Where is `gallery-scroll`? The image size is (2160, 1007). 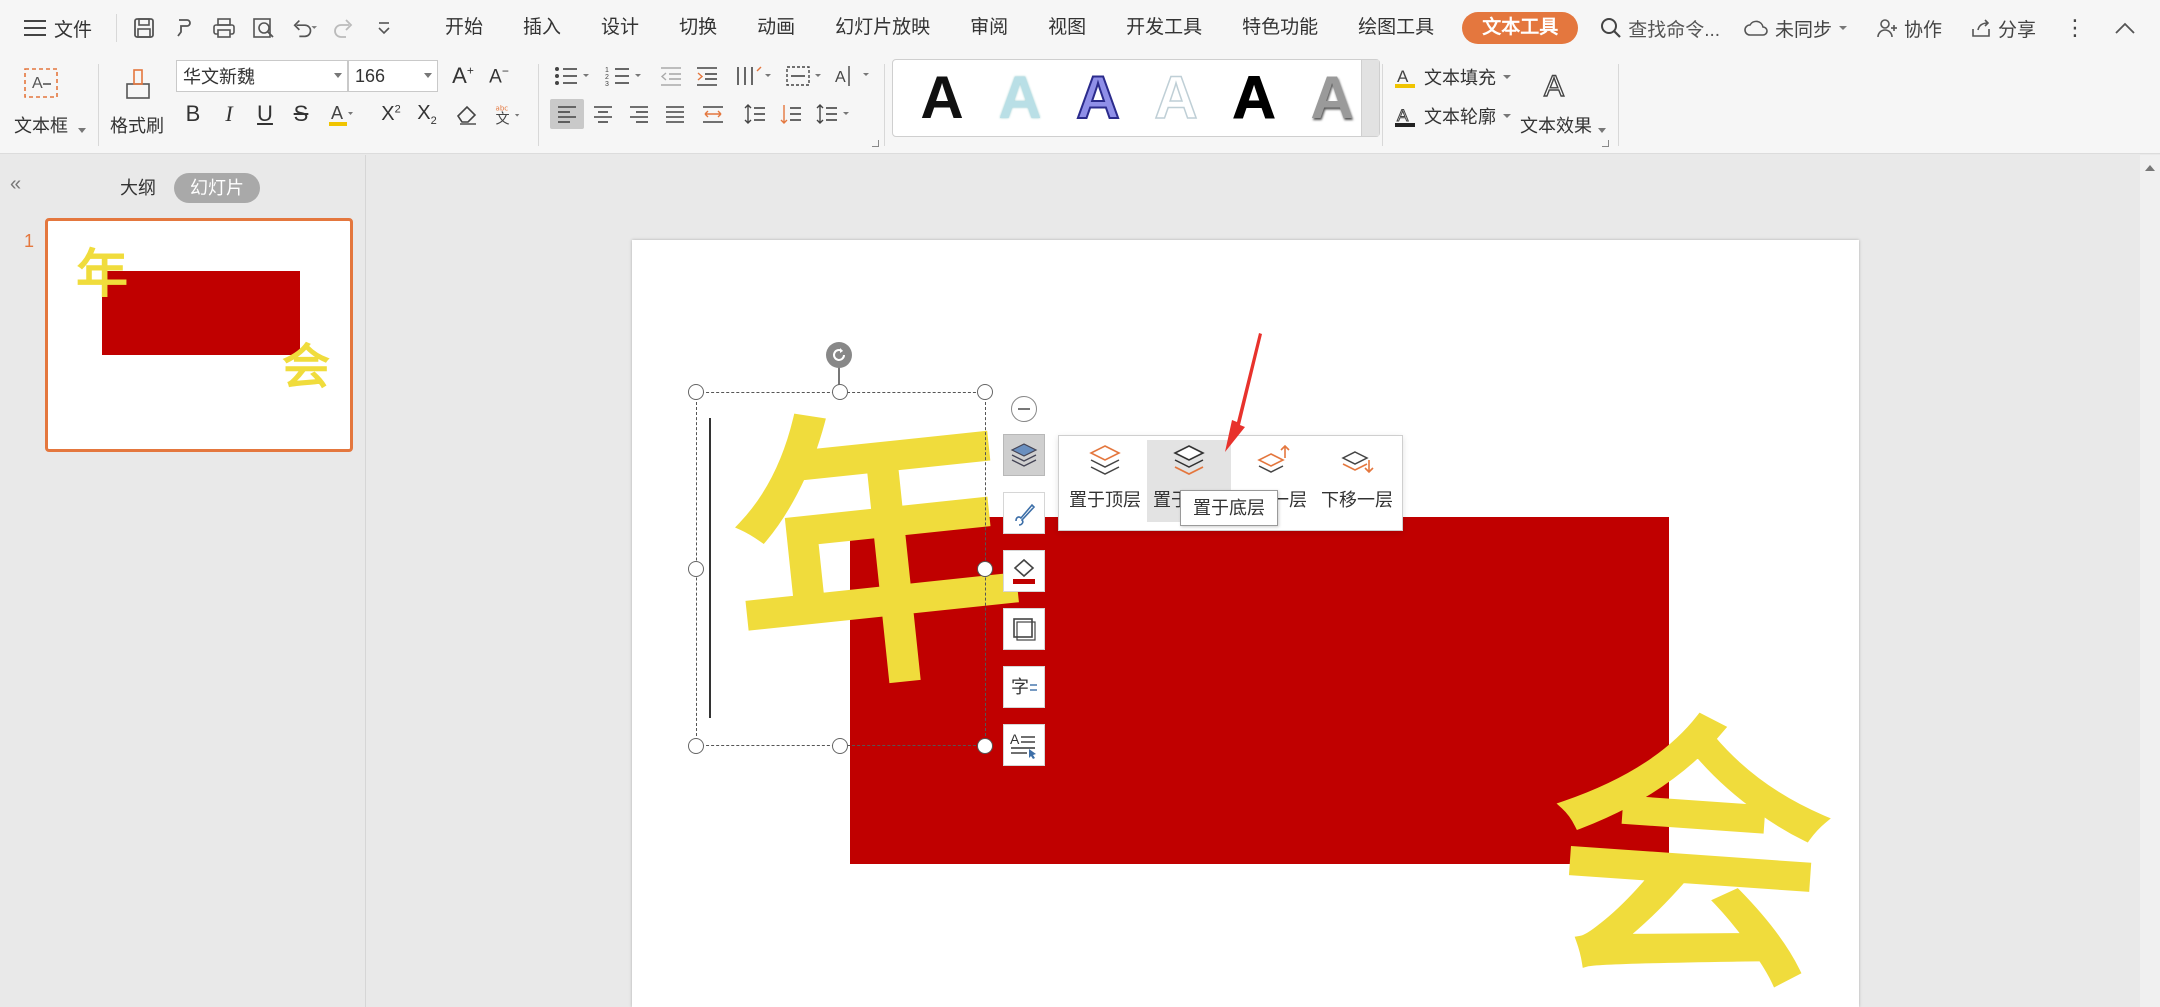 gallery-scroll is located at coordinates (1370, 98).